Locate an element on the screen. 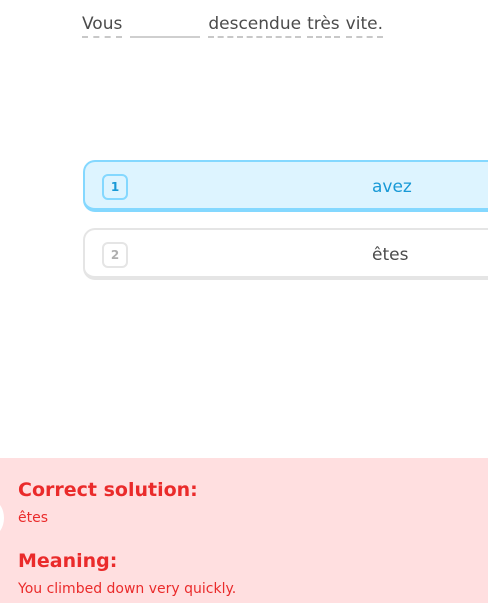  correct-solution-text: êtes is located at coordinates (33, 518).